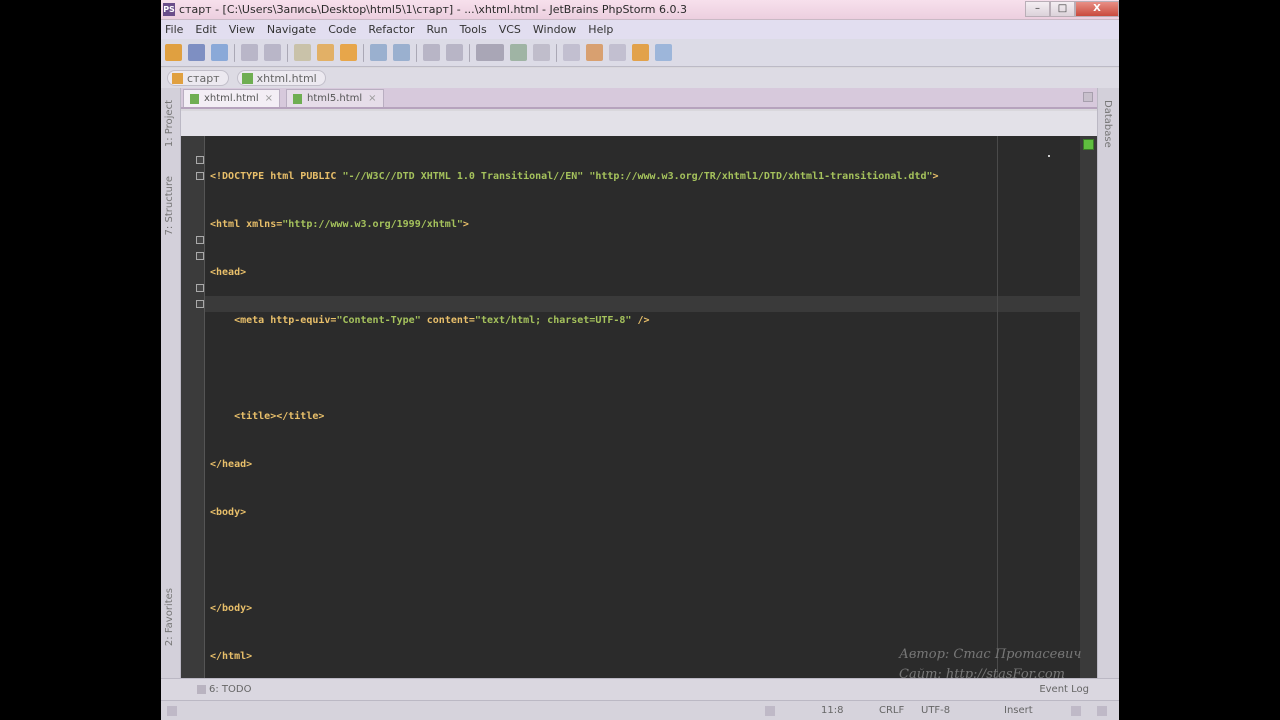 This screenshot has height=720, width=1280. I want to click on tab-label: html5.html, so click(335, 98).